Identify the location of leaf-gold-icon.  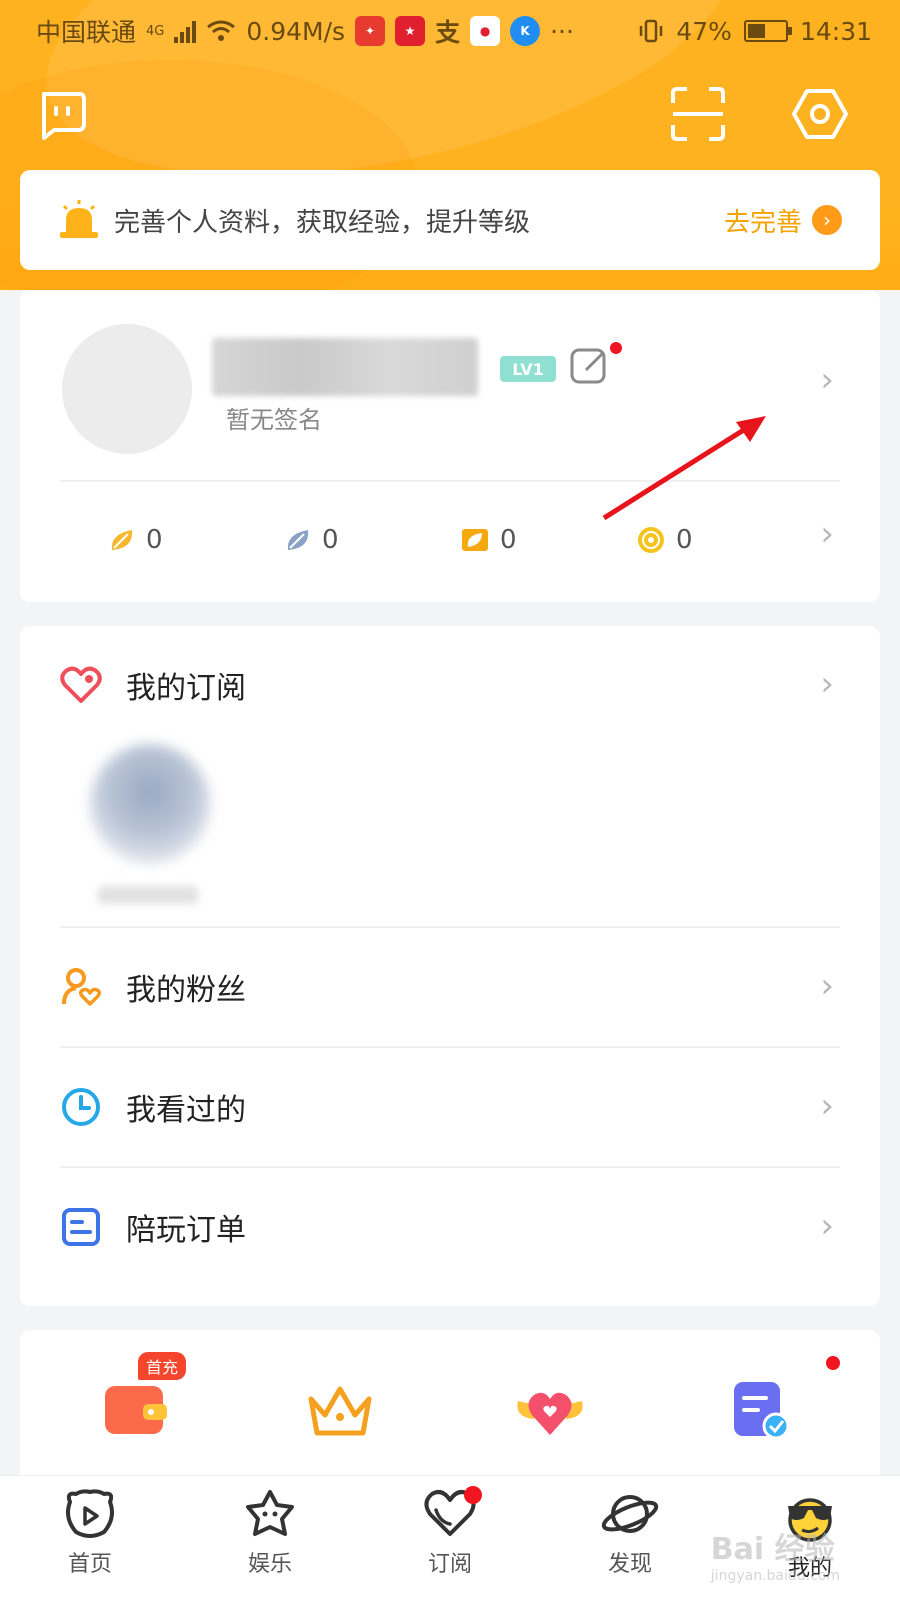
(122, 540).